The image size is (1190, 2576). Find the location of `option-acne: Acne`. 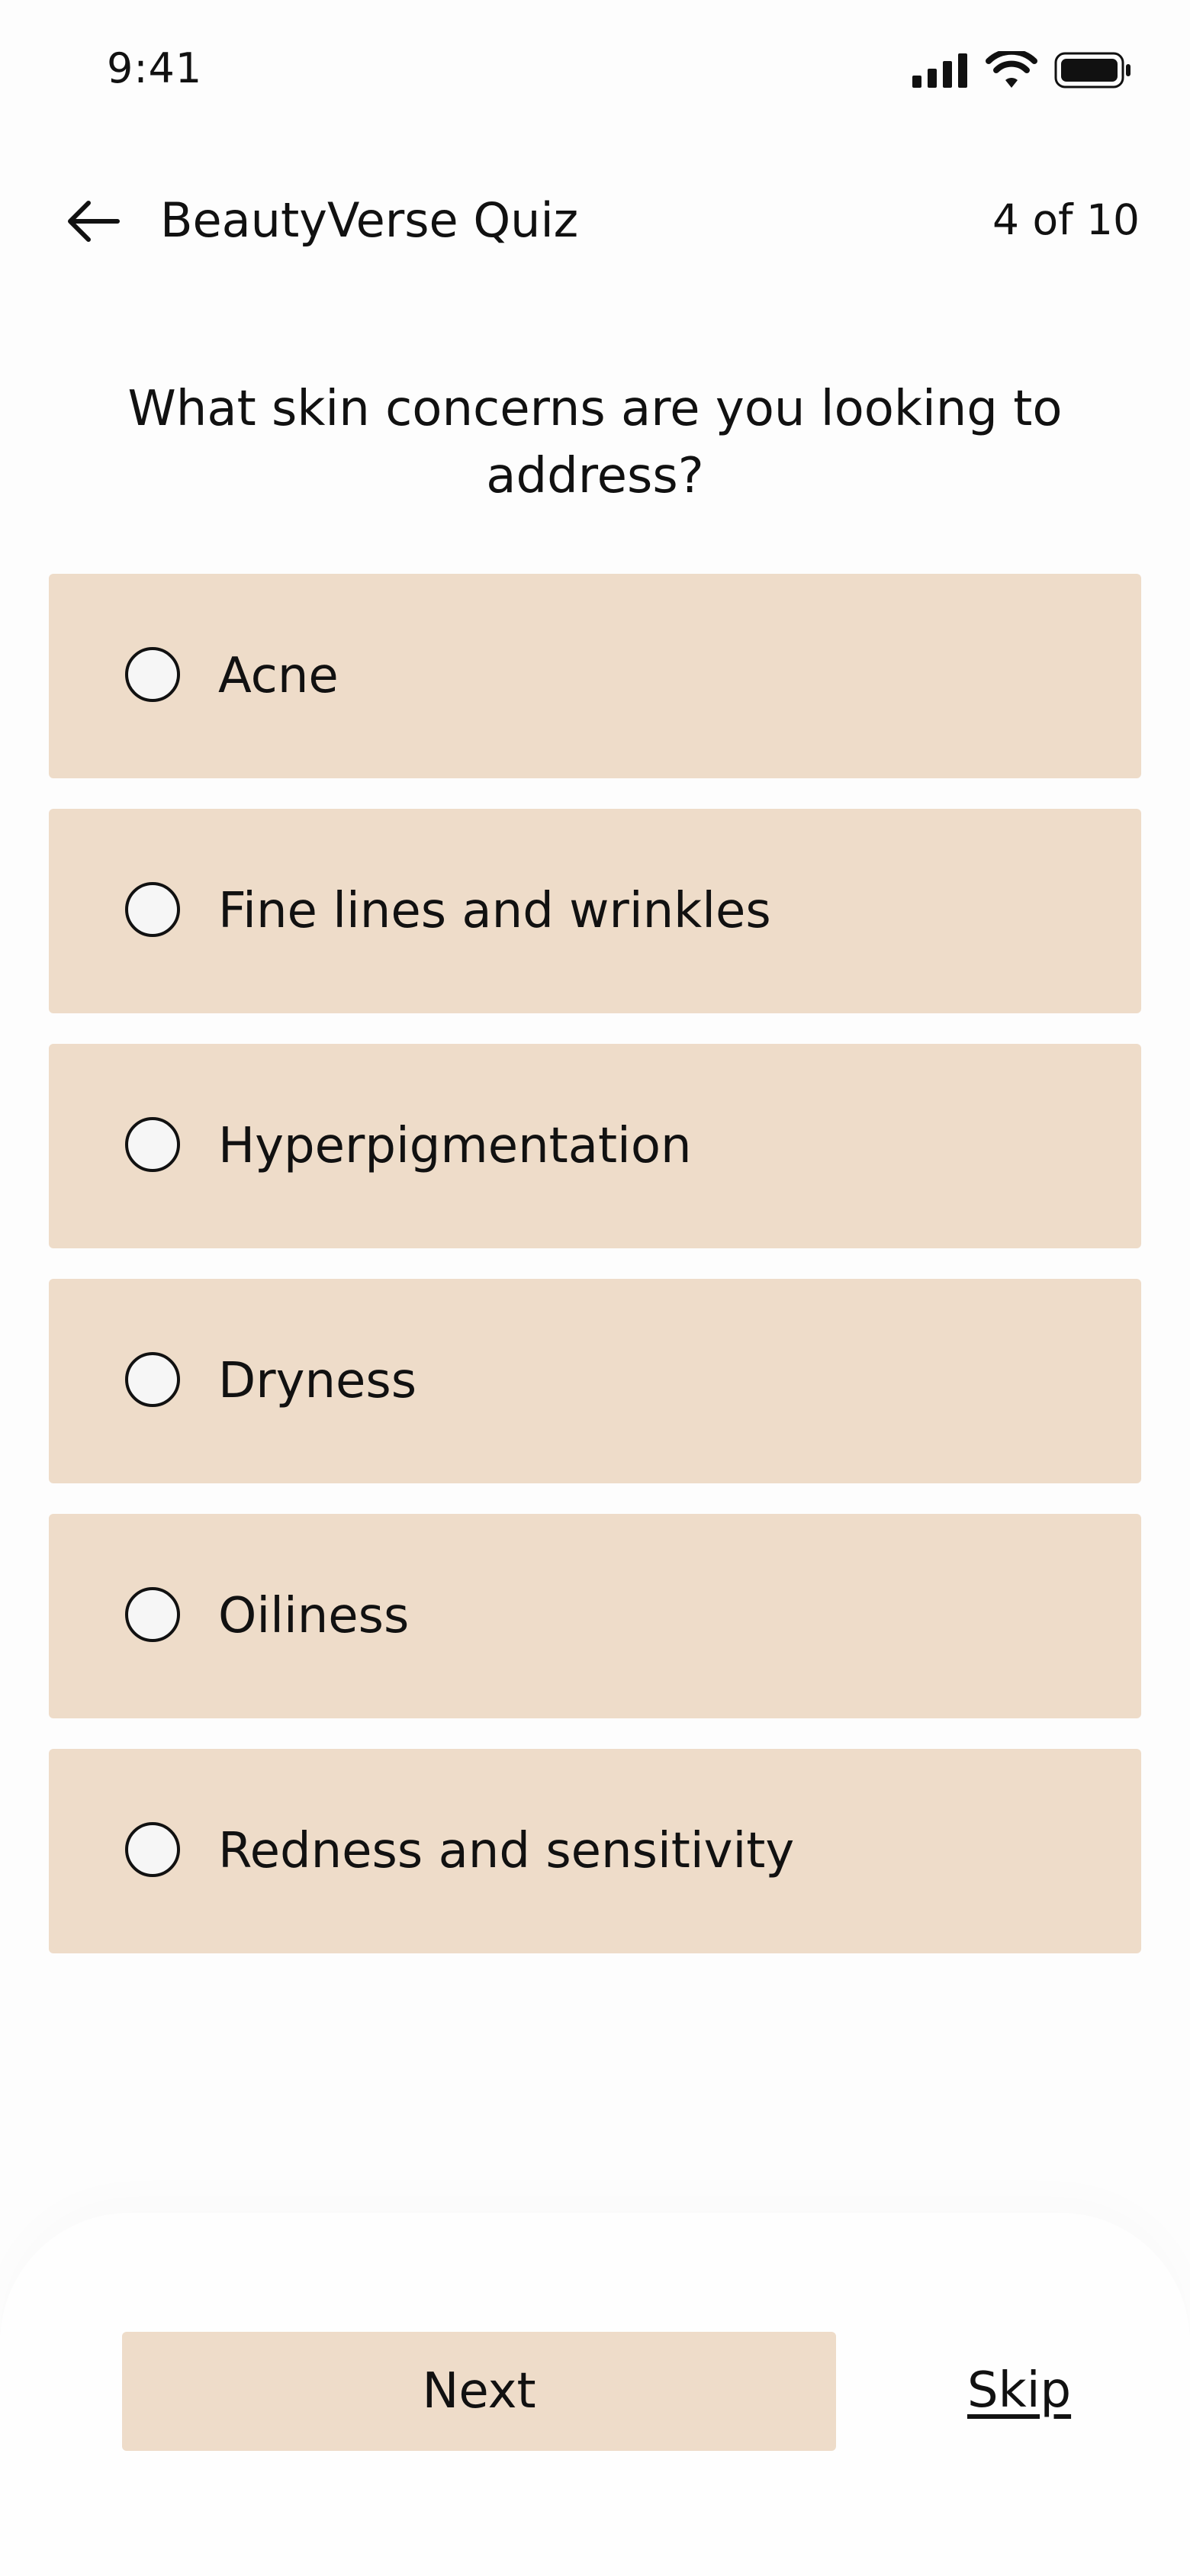

option-acne: Acne is located at coordinates (595, 676).